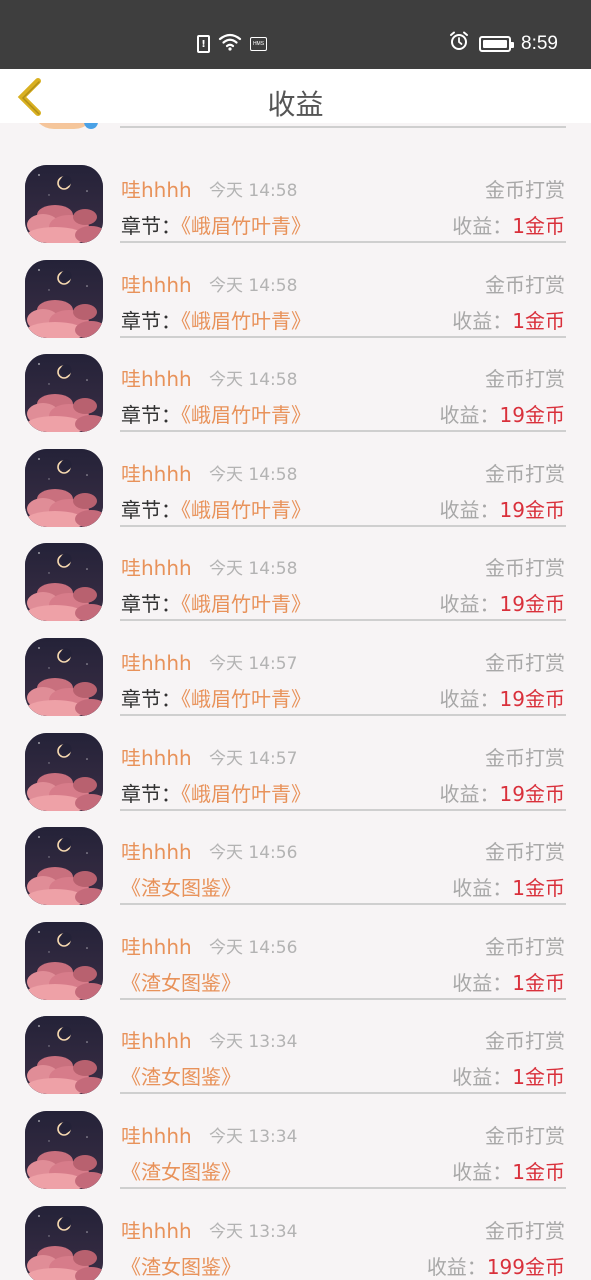  I want to click on list-item-partial, so click(295, 133).